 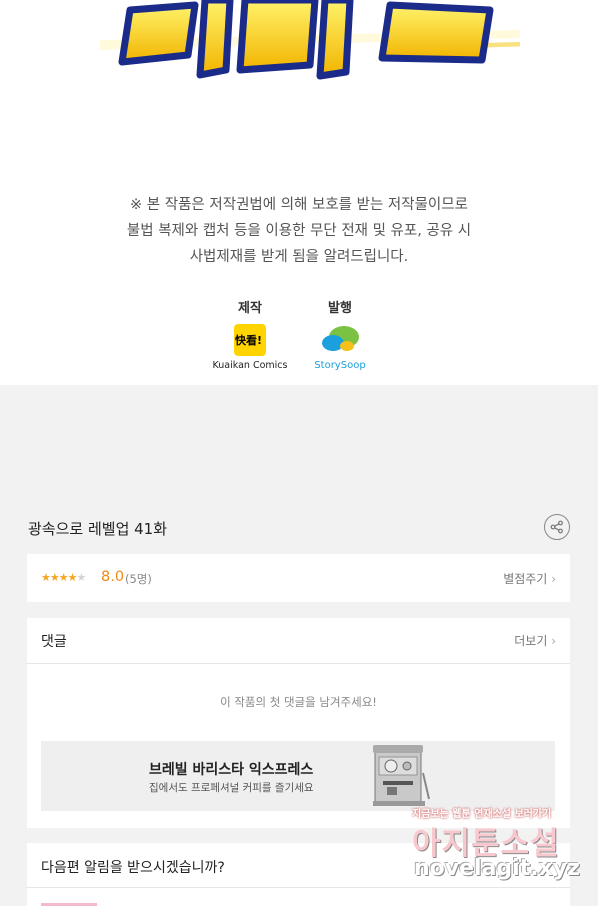 What do you see at coordinates (531, 641) in the screenshot?
I see `comments-more-label: 더보기` at bounding box center [531, 641].